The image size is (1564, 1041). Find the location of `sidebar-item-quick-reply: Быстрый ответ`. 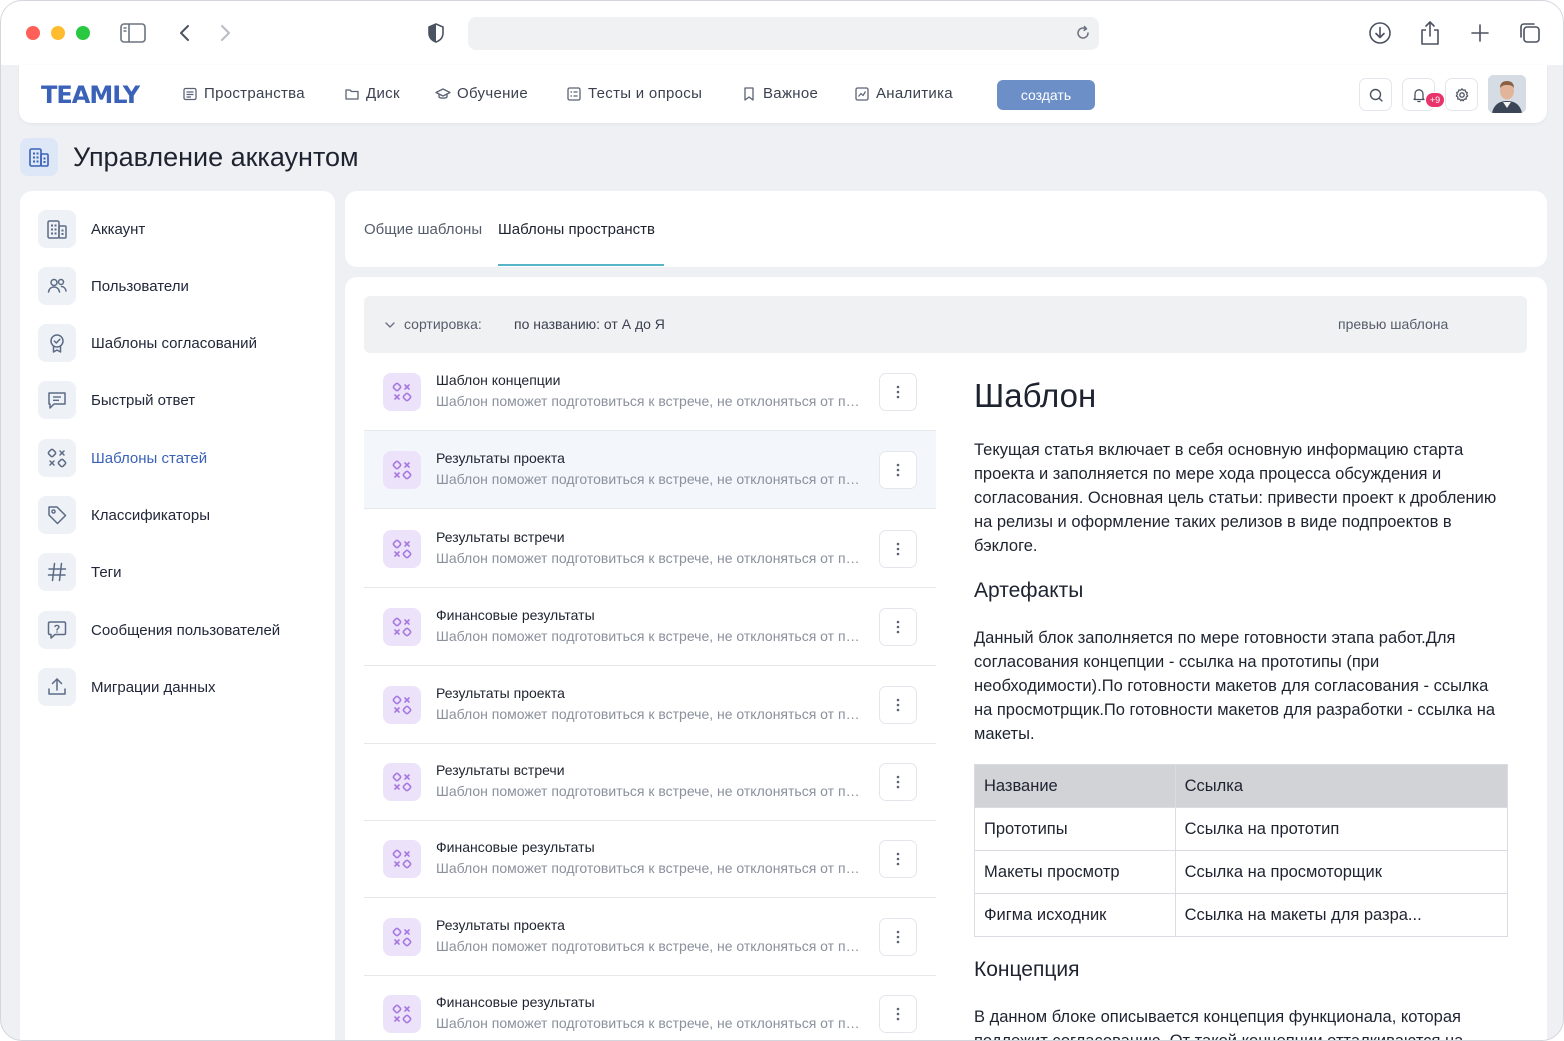

sidebar-item-quick-reply: Быстрый ответ is located at coordinates (183, 400).